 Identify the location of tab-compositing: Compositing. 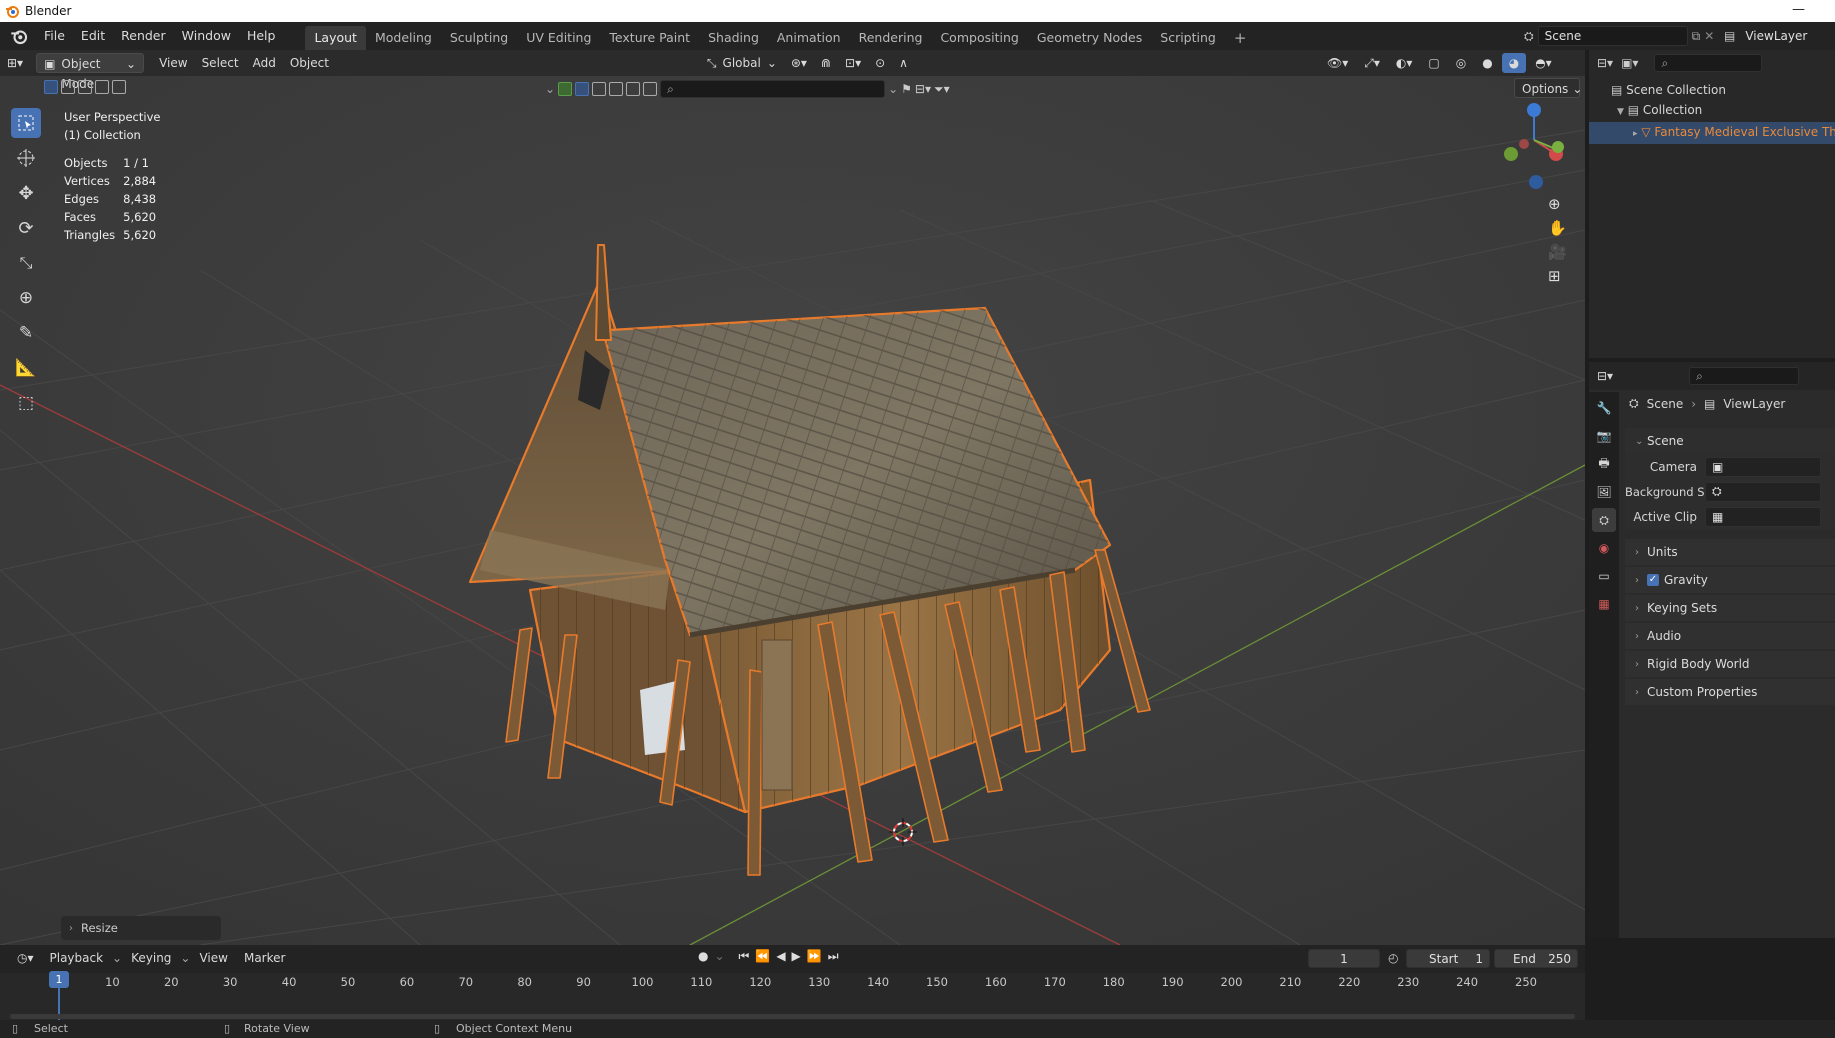
(979, 38).